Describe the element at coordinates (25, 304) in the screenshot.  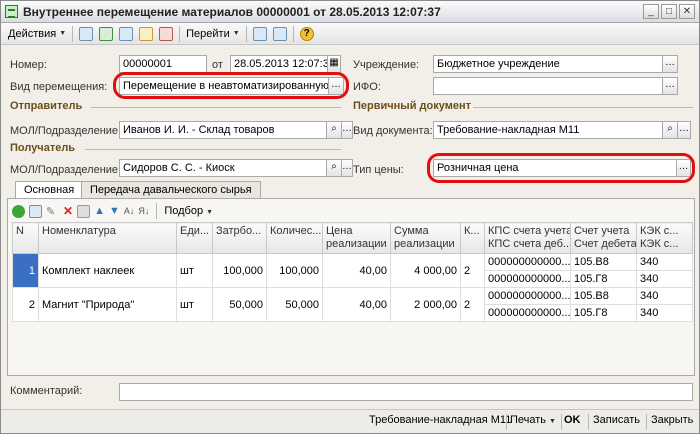
I see `row-number-cell: 2` at that location.